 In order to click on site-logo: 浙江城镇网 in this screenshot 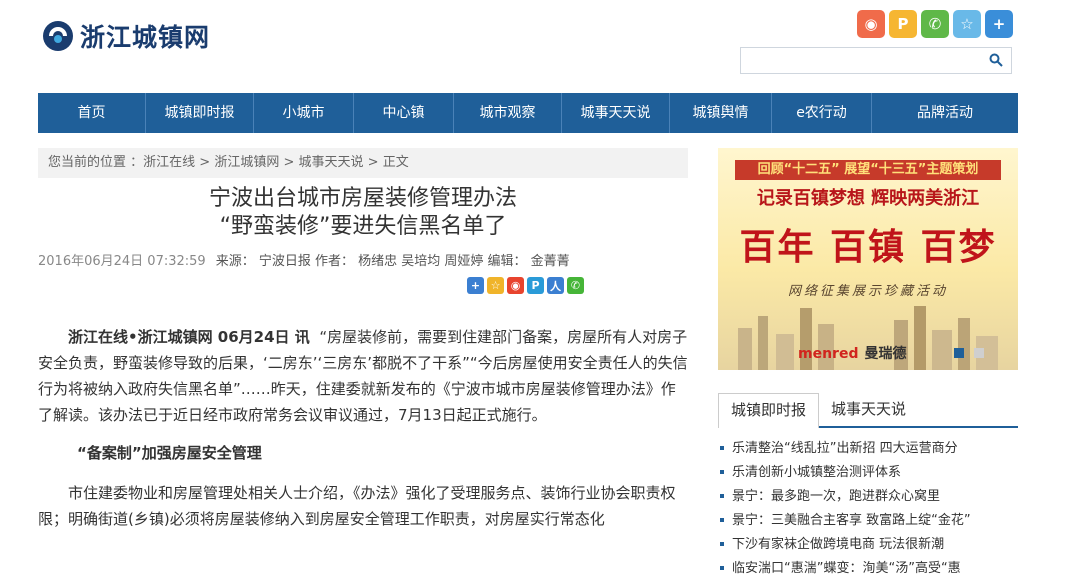, I will do `click(126, 36)`.